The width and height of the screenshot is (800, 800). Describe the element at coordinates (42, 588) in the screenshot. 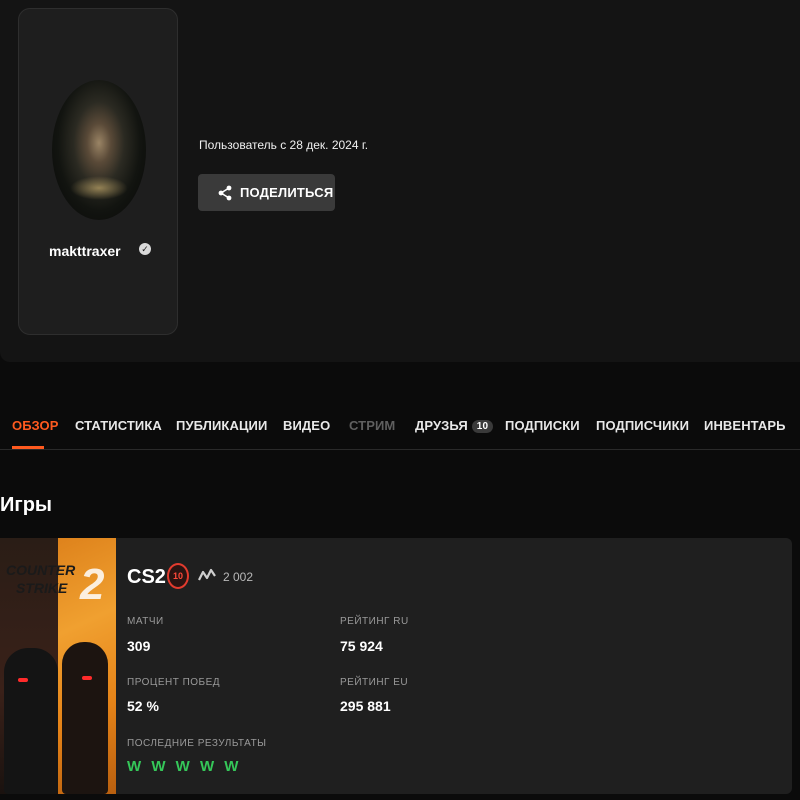

I see `cover-logo-text-2: STRIKE` at that location.